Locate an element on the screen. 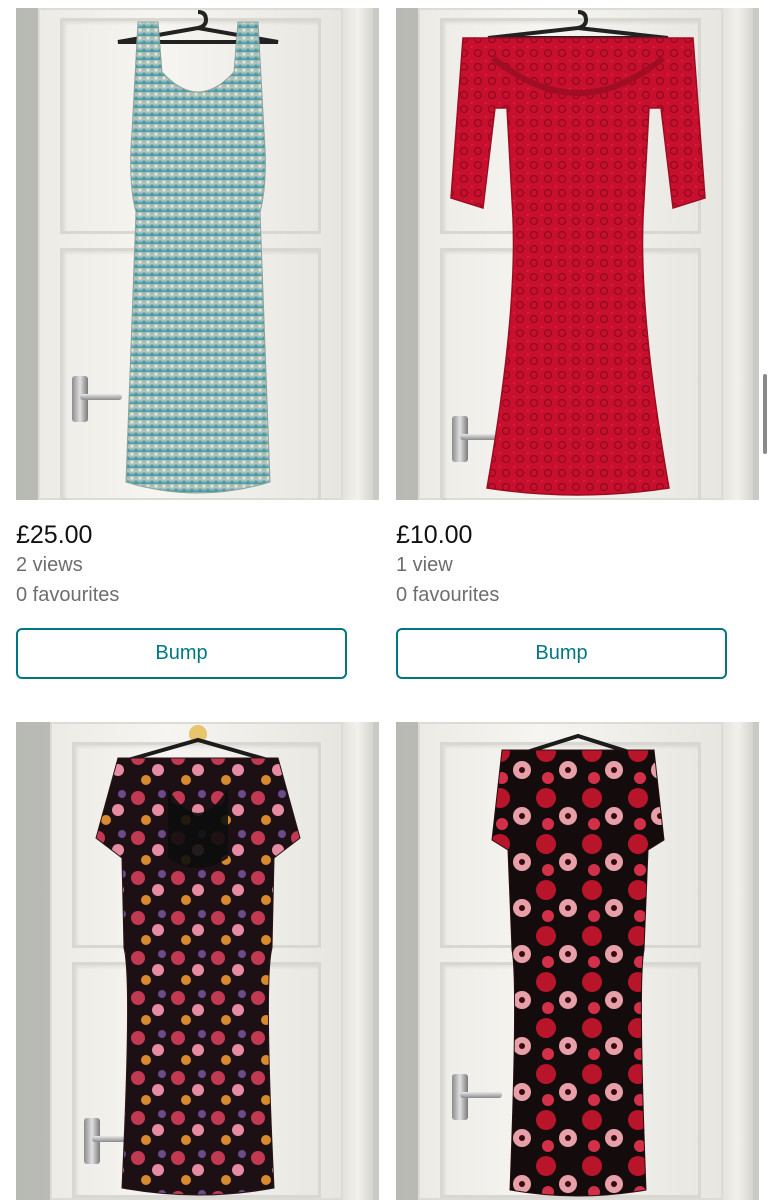 This screenshot has height=1200, width=775. listing-views: 2 views is located at coordinates (49, 565).